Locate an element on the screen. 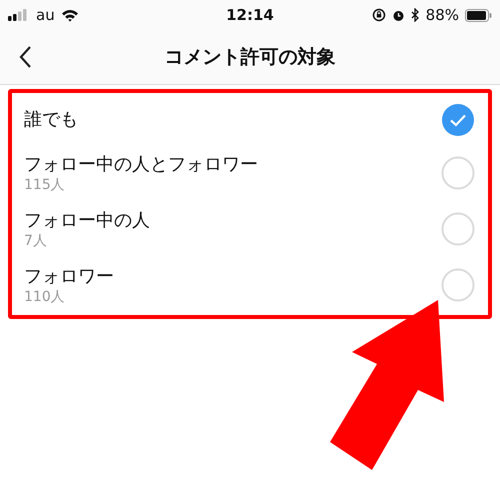 This screenshot has width=500, height=486. page-title: コメント許可の対象 is located at coordinates (250, 57).